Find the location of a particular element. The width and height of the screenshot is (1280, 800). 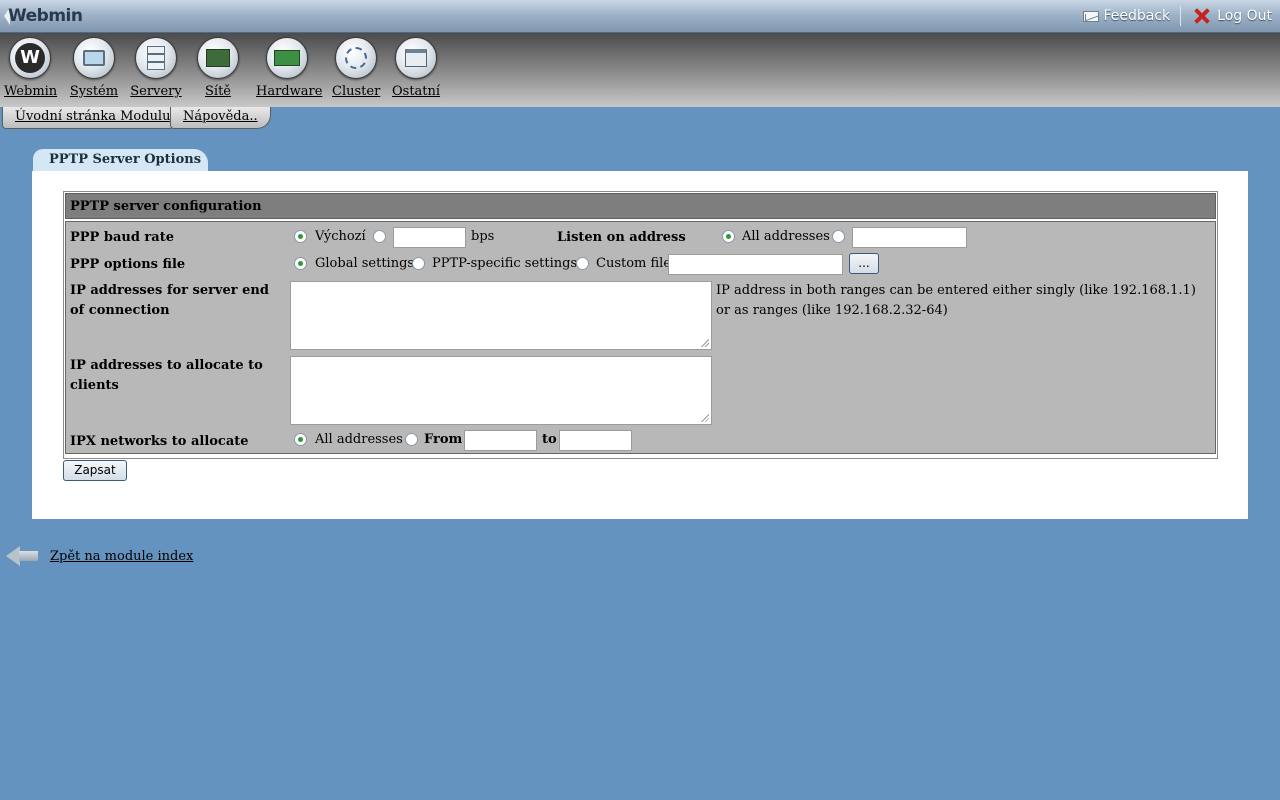

logout-link: Log Out is located at coordinates (1231, 16).